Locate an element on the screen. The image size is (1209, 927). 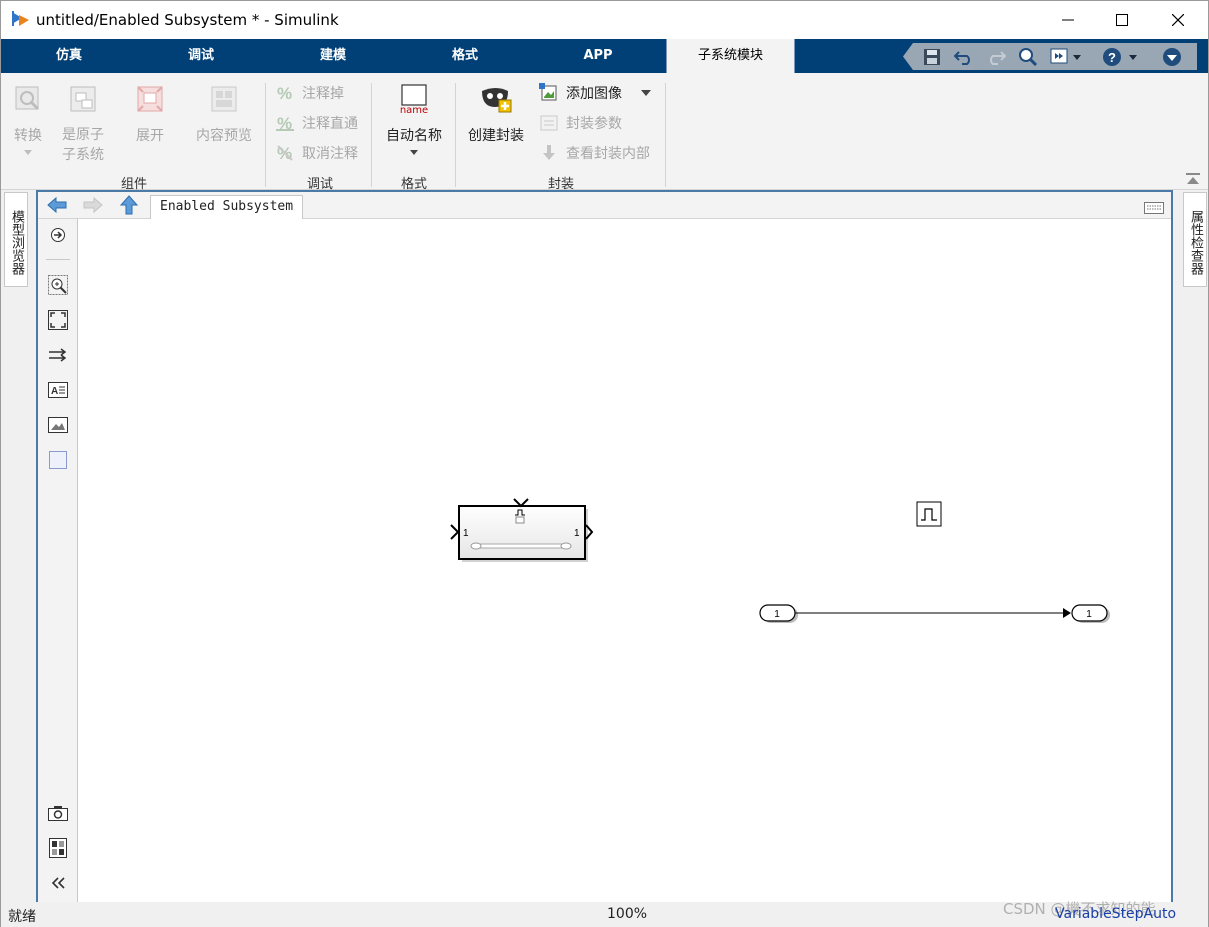
quick-access-toolbar: ? is located at coordinates (1050, 56).